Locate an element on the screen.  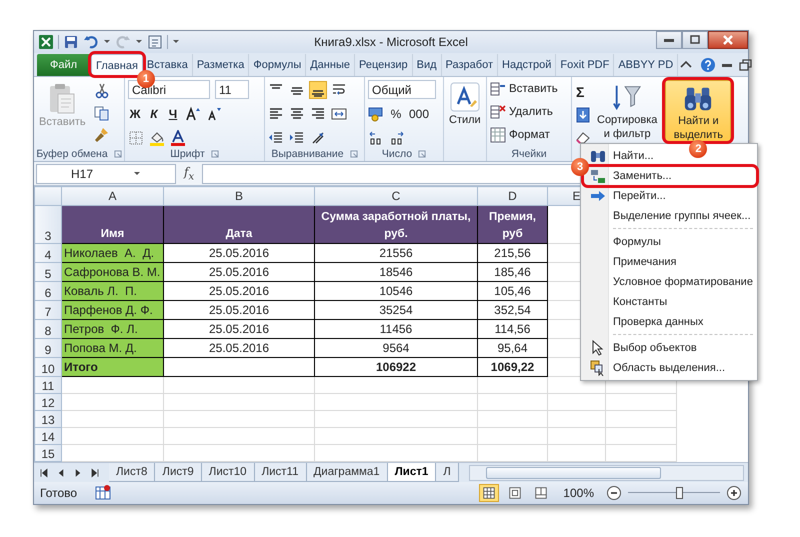
form-icon is located at coordinates (155, 42).